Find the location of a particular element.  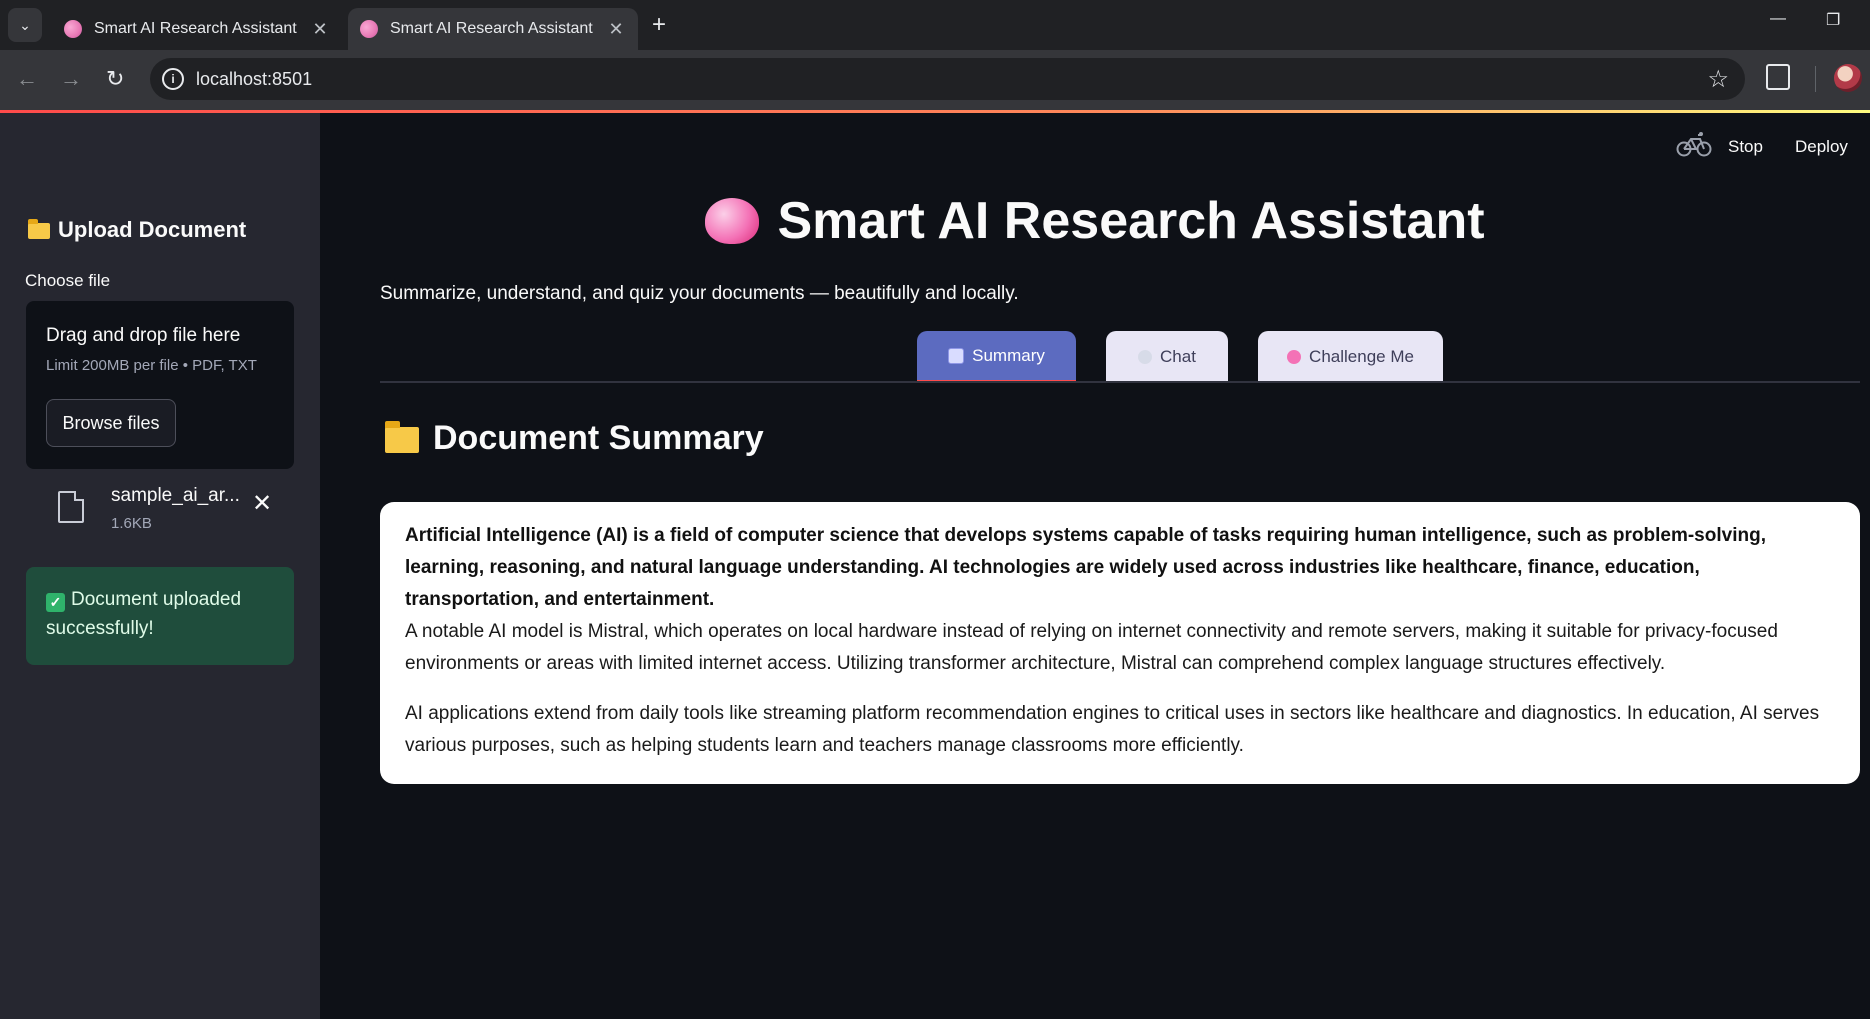

back-icon: ← is located at coordinates (27, 79).